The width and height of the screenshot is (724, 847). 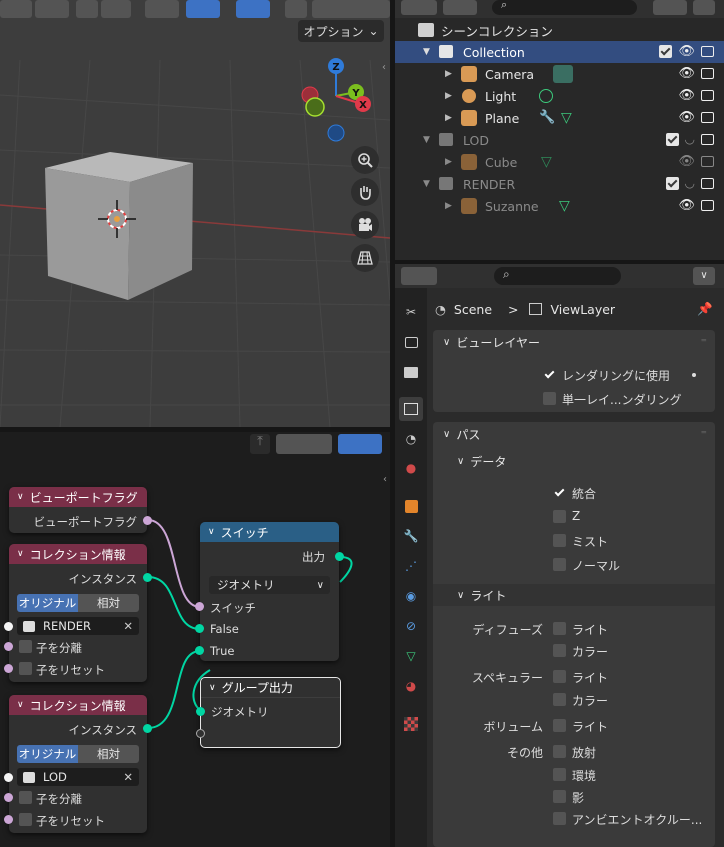 What do you see at coordinates (670, 7) in the screenshot?
I see `filter-icon` at bounding box center [670, 7].